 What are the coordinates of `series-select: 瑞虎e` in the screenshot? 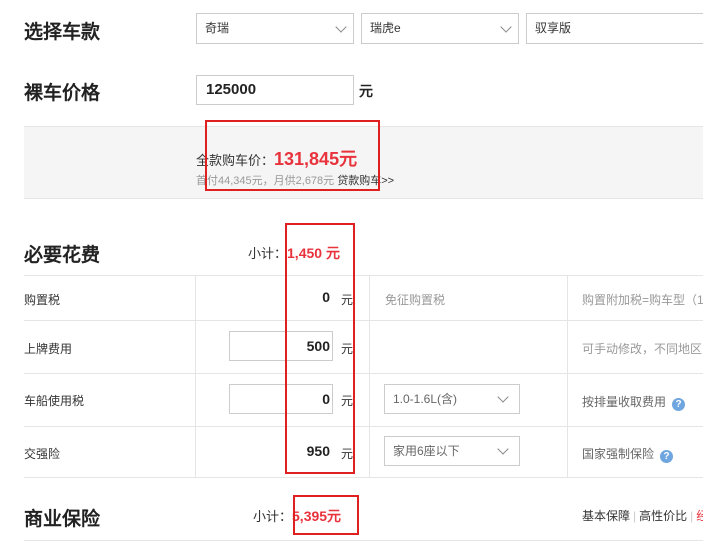 It's located at (440, 28).